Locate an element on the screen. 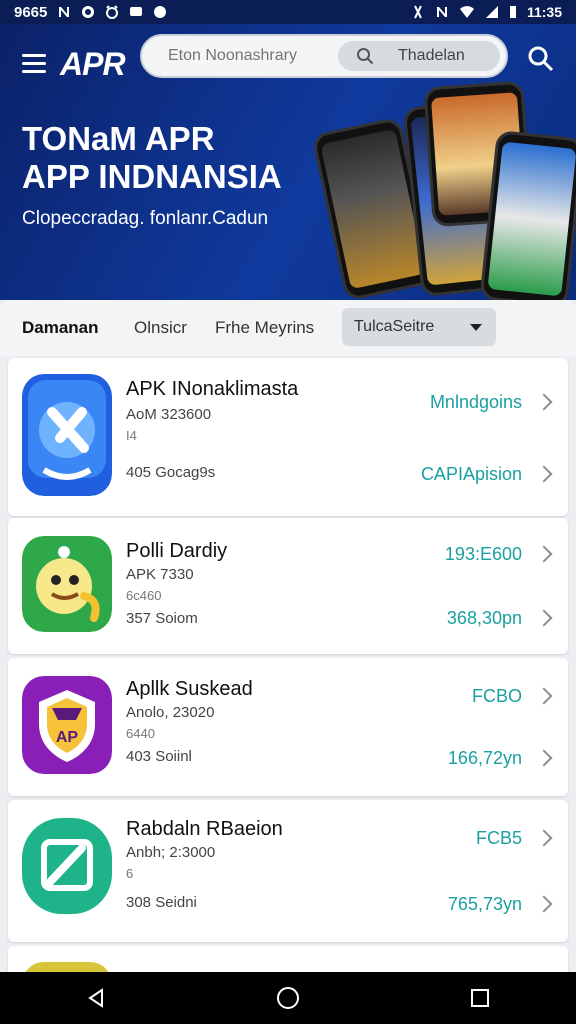 Image resolution: width=576 pixels, height=1024 pixels. status-time: 11:35 is located at coordinates (544, 12).